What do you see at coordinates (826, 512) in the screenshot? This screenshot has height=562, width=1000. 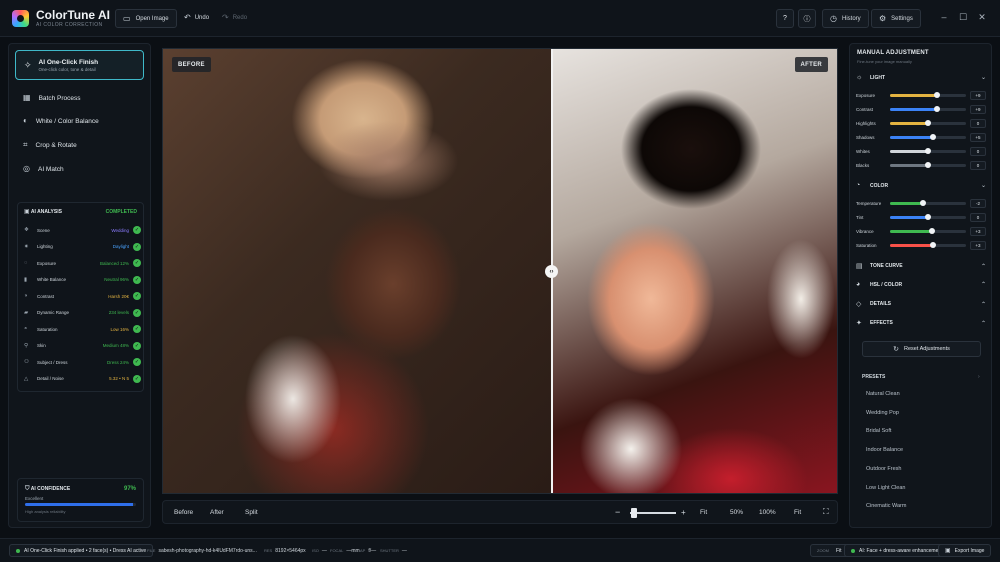 I see `fullscreen-icon: ⛶` at bounding box center [826, 512].